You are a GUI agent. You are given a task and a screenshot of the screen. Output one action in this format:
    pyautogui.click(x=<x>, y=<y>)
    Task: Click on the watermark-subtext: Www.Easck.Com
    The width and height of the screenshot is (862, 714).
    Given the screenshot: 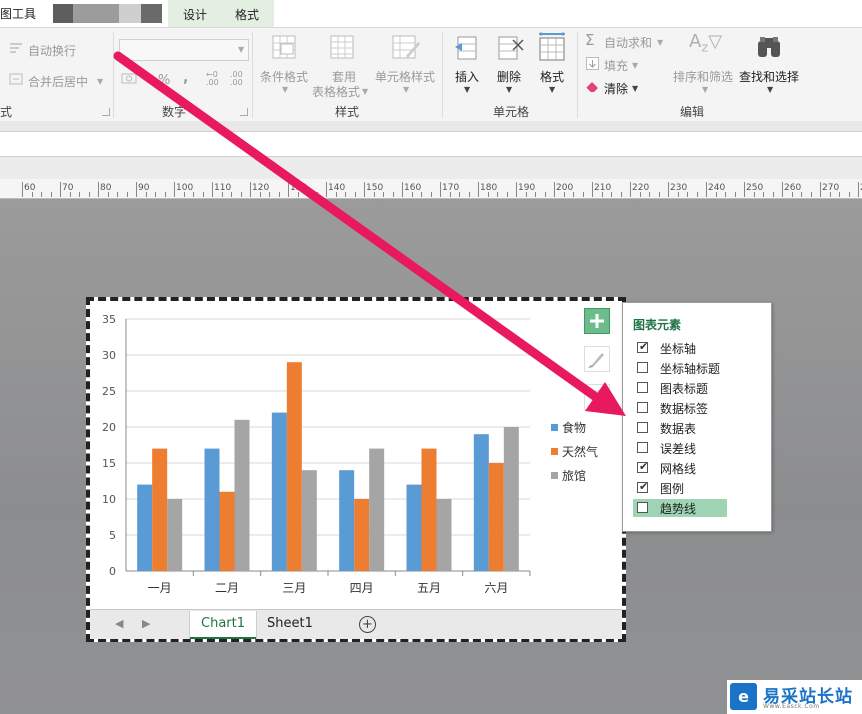 What is the action you would take?
    pyautogui.click(x=791, y=706)
    